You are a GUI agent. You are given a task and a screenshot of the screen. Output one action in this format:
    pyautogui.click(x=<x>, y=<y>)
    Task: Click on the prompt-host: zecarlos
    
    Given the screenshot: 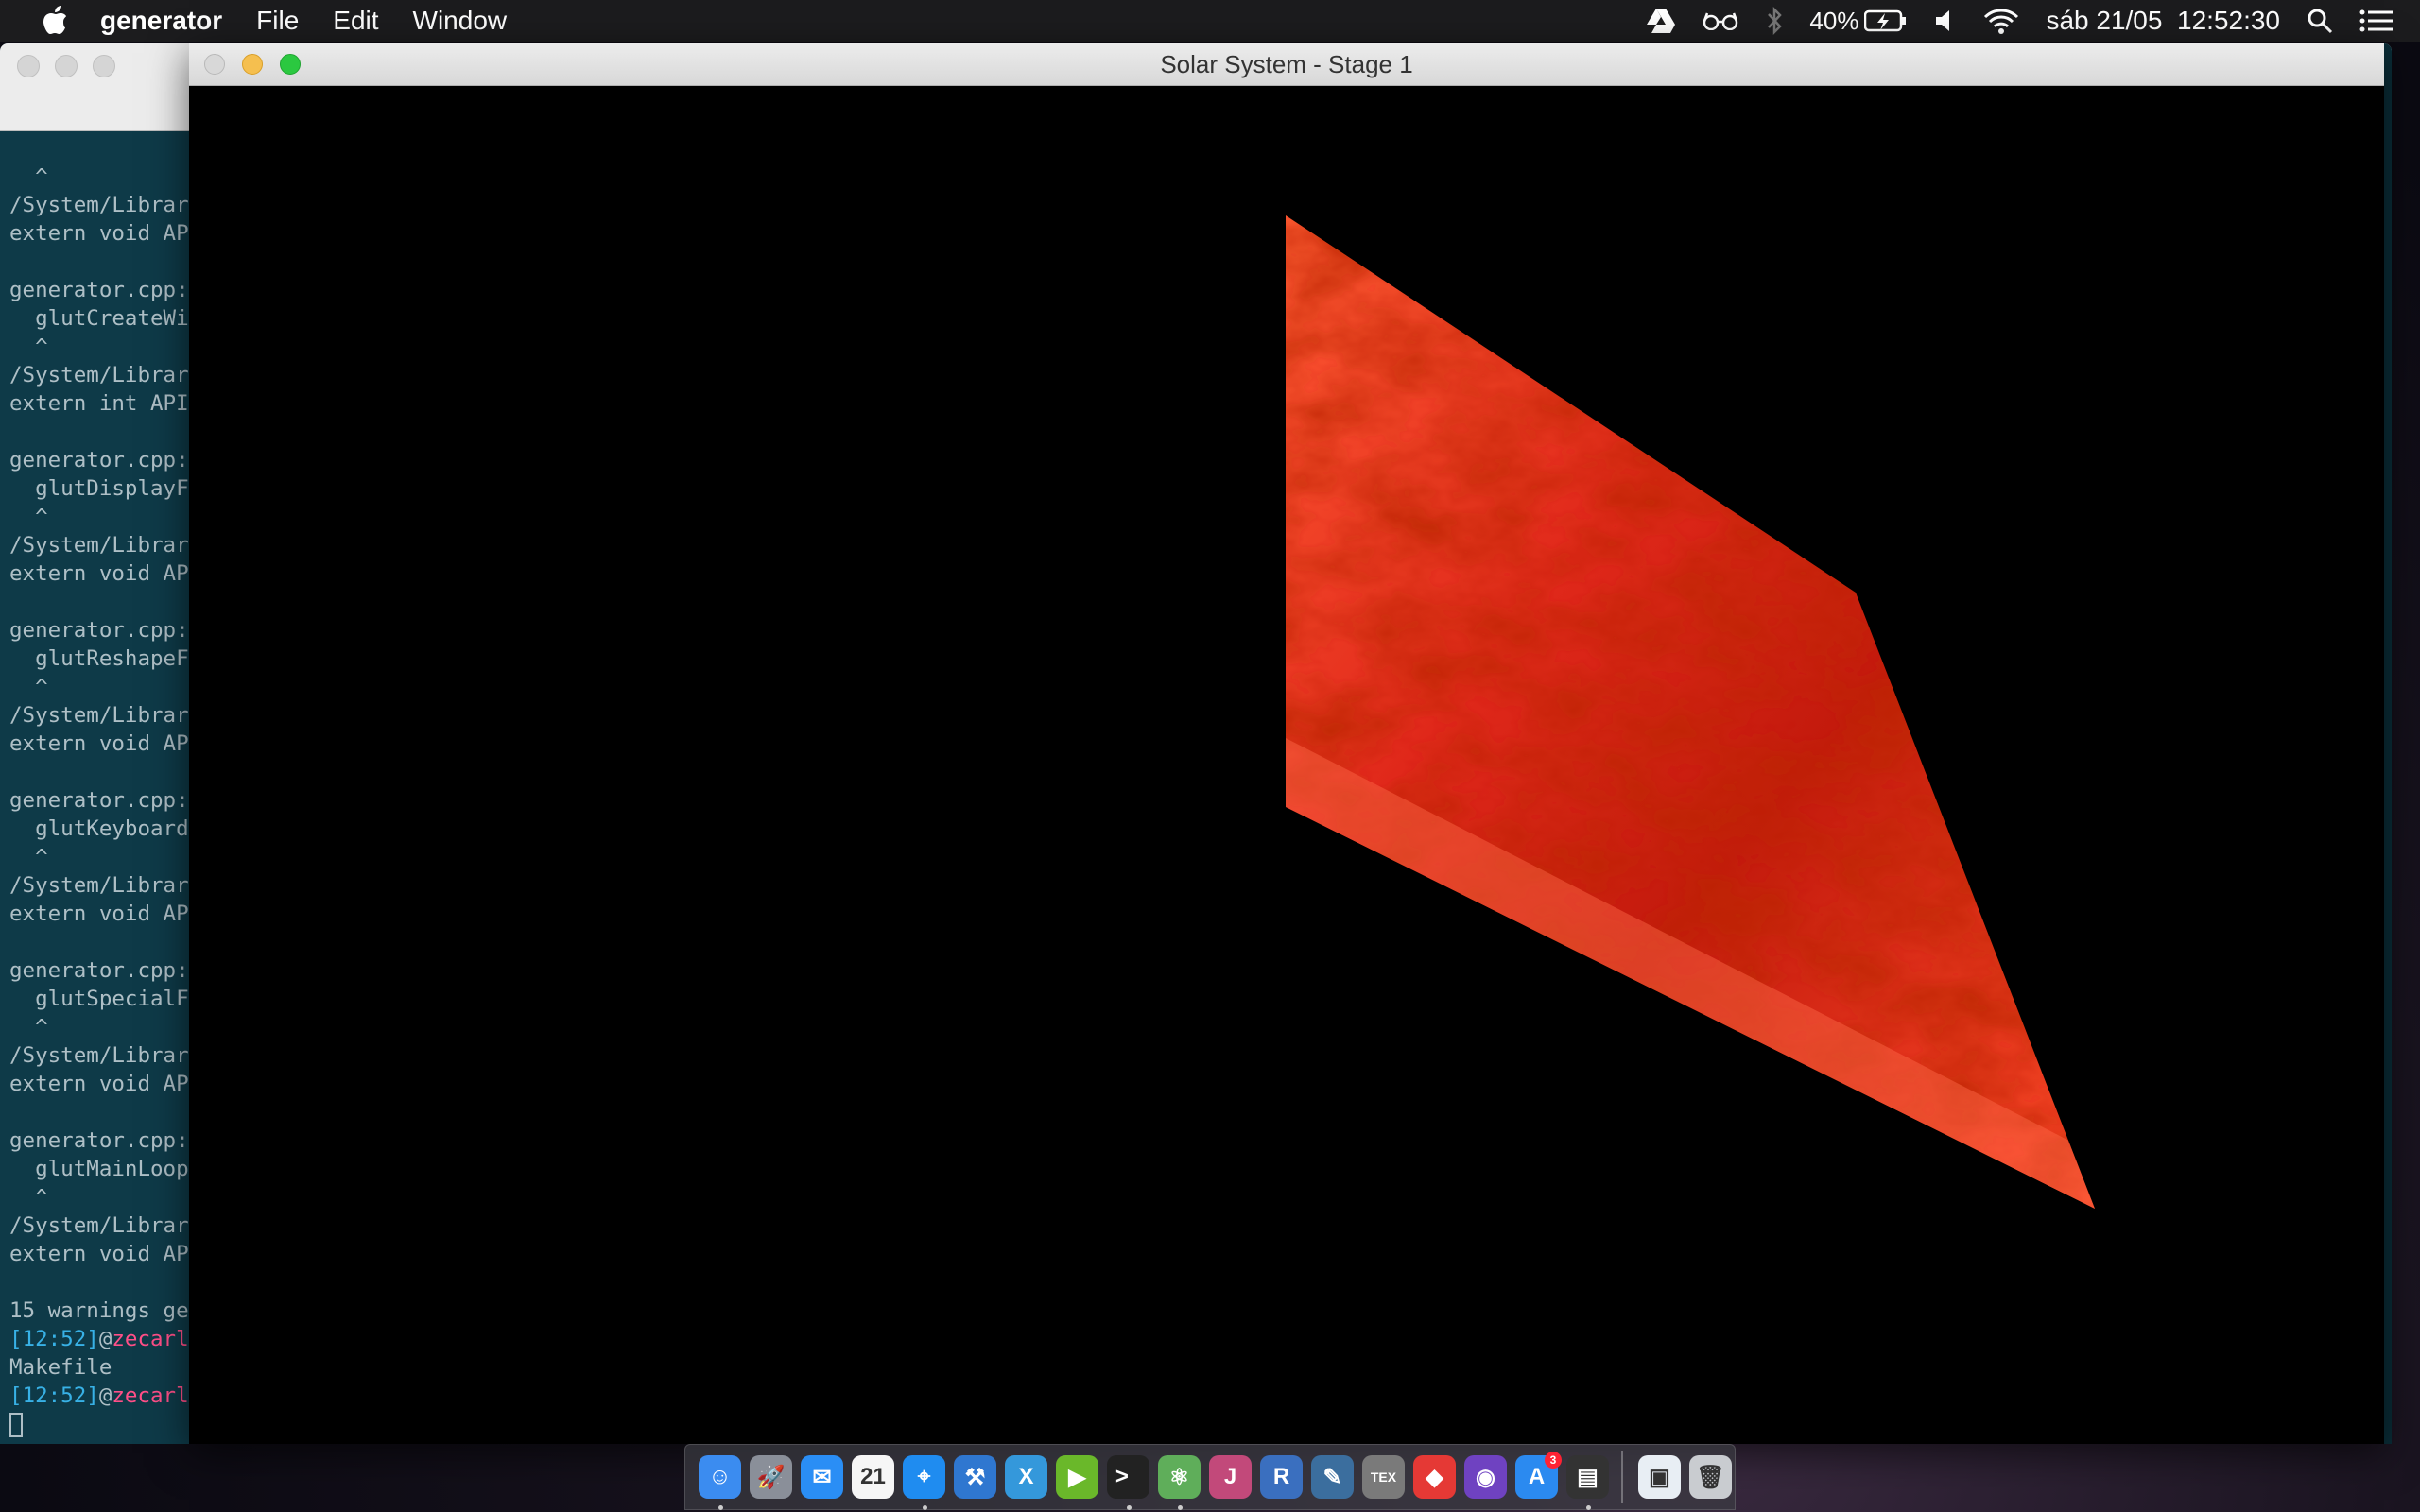 What is the action you would take?
    pyautogui.click(x=150, y=1395)
    